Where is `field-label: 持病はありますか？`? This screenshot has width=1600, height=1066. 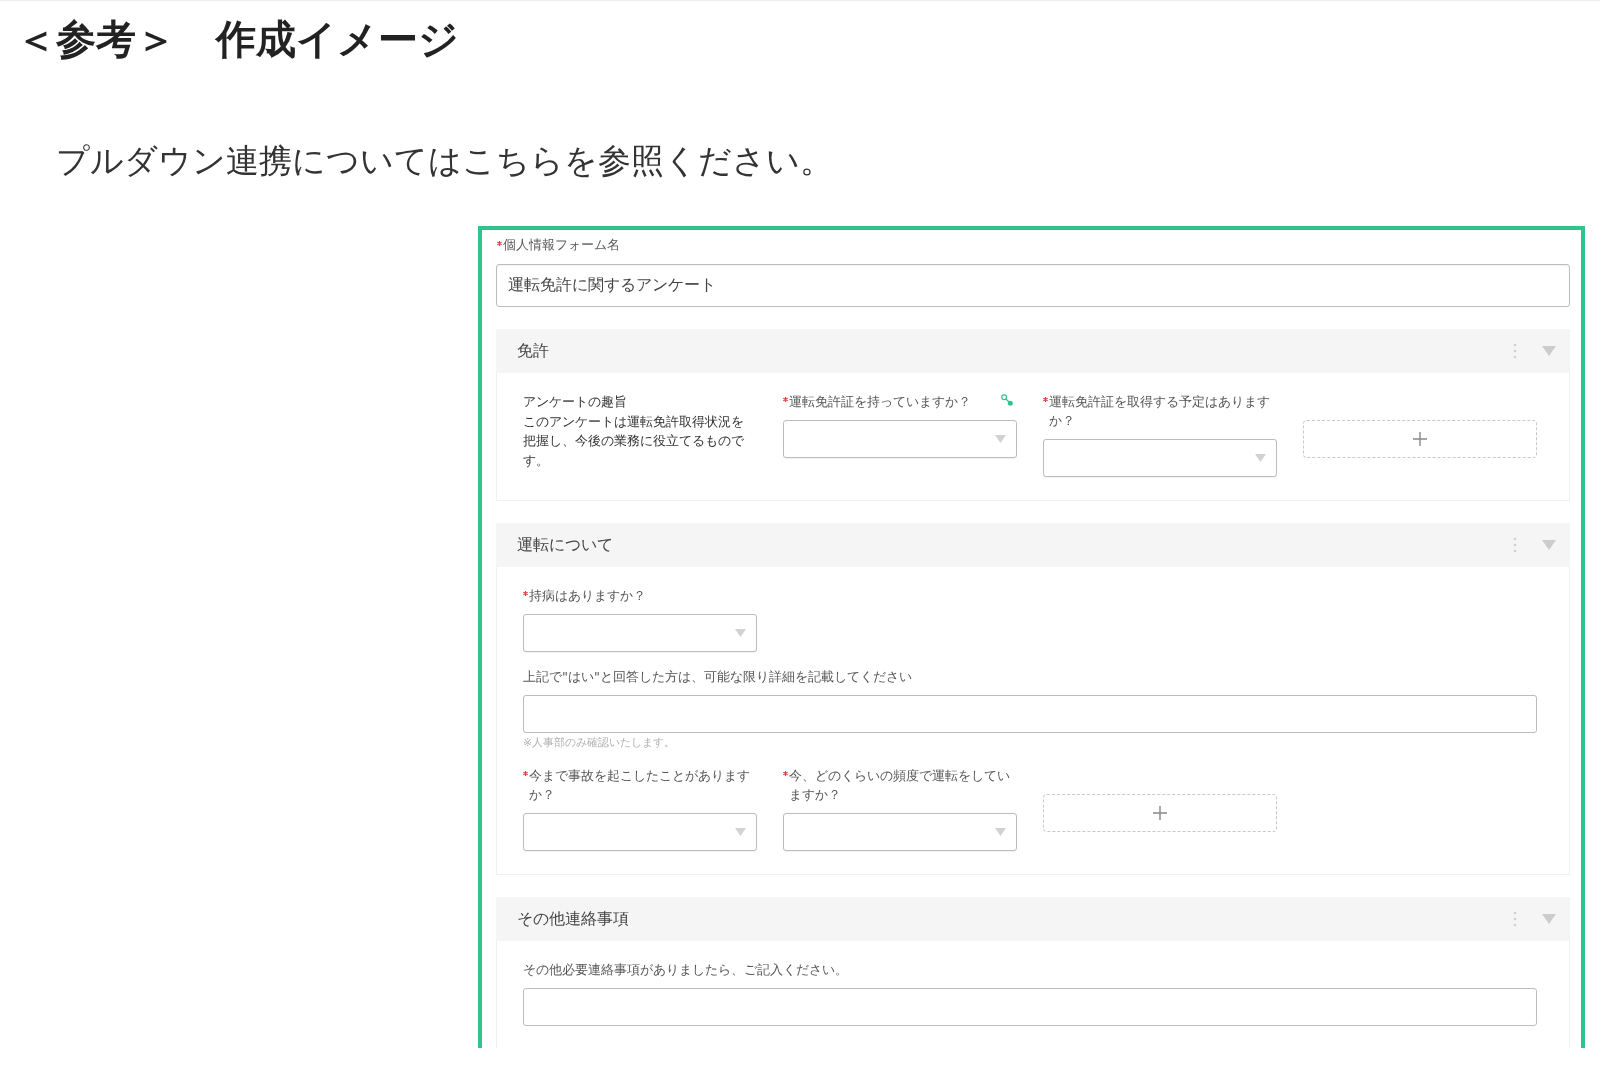
field-label: 持病はありますか？ is located at coordinates (588, 596).